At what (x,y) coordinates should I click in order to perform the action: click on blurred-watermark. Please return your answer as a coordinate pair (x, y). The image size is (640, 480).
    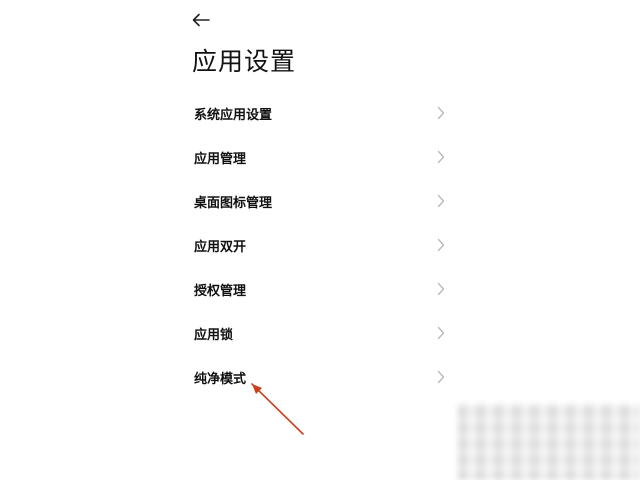
    Looking at the image, I should click on (549, 442).